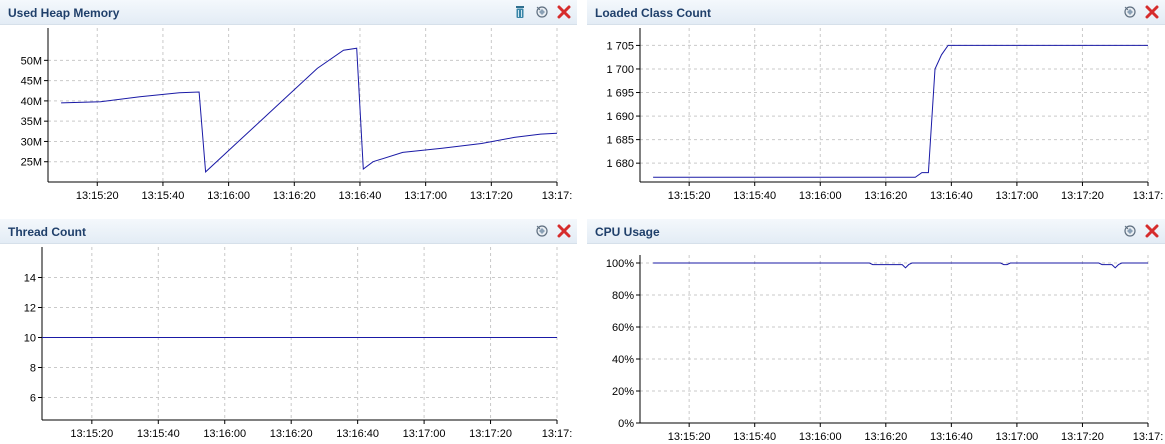 The width and height of the screenshot is (1165, 444). What do you see at coordinates (31, 61) in the screenshot?
I see `y-tick-label: 50M` at bounding box center [31, 61].